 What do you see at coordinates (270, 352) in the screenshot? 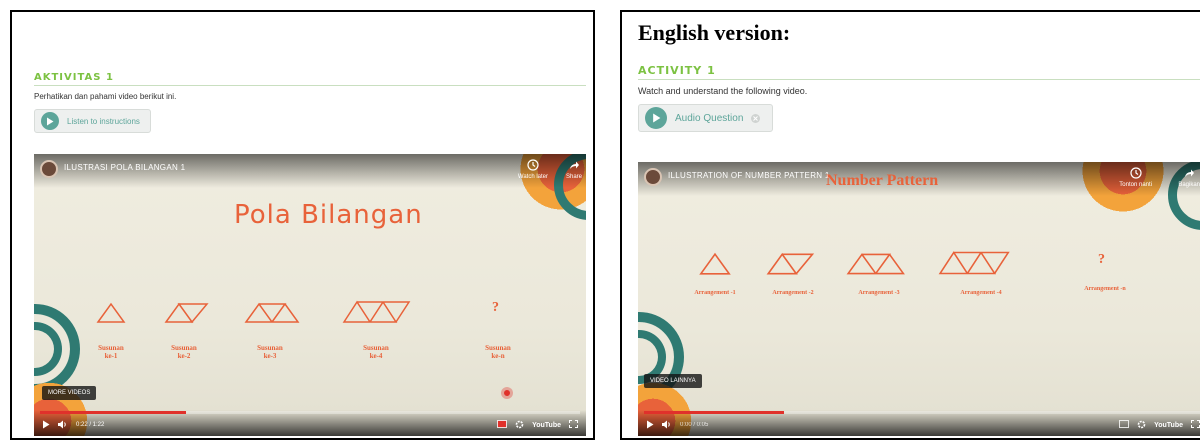
I see `arrangement-label-3: Susunan ke-3` at bounding box center [270, 352].